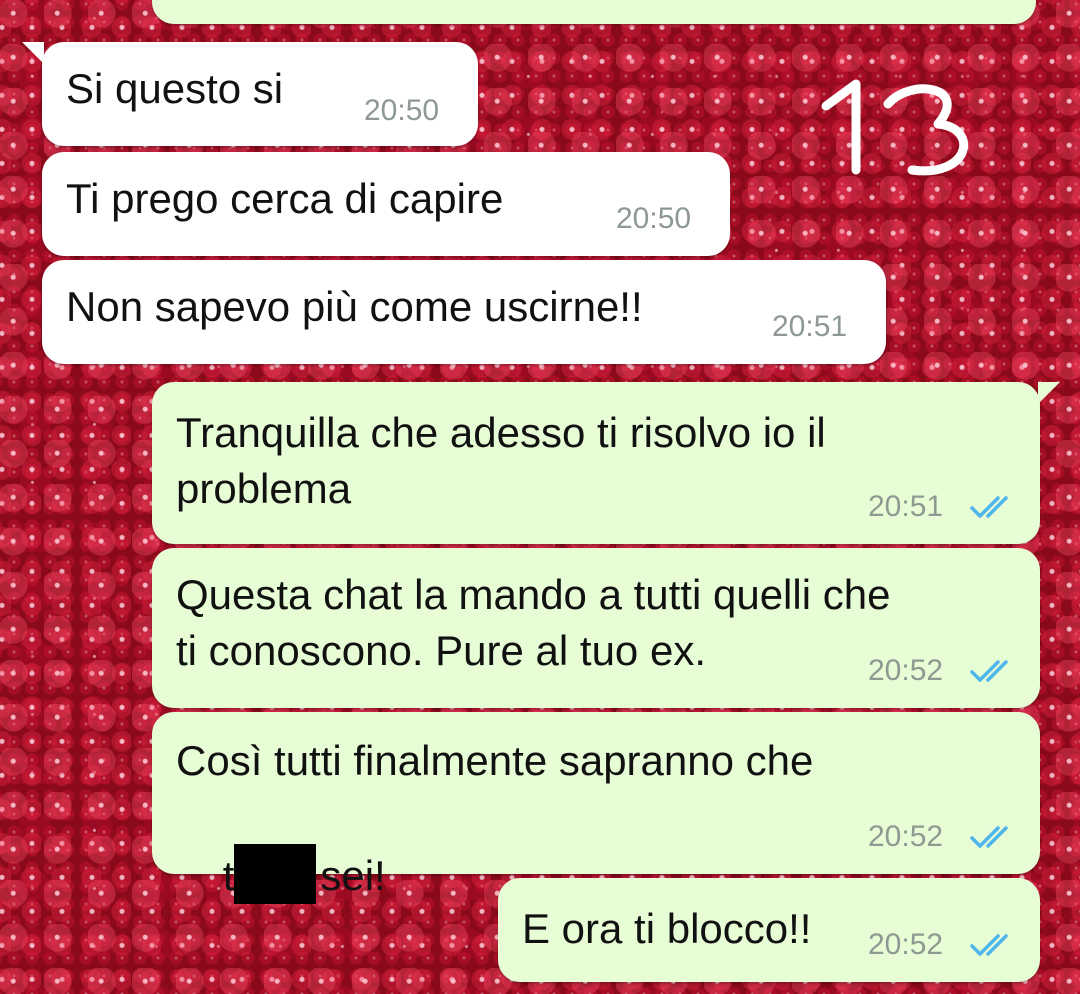 Image resolution: width=1080 pixels, height=994 pixels. I want to click on message-bubble-incoming: Non sapevo più come uscirne!! 20:51, so click(464, 312).